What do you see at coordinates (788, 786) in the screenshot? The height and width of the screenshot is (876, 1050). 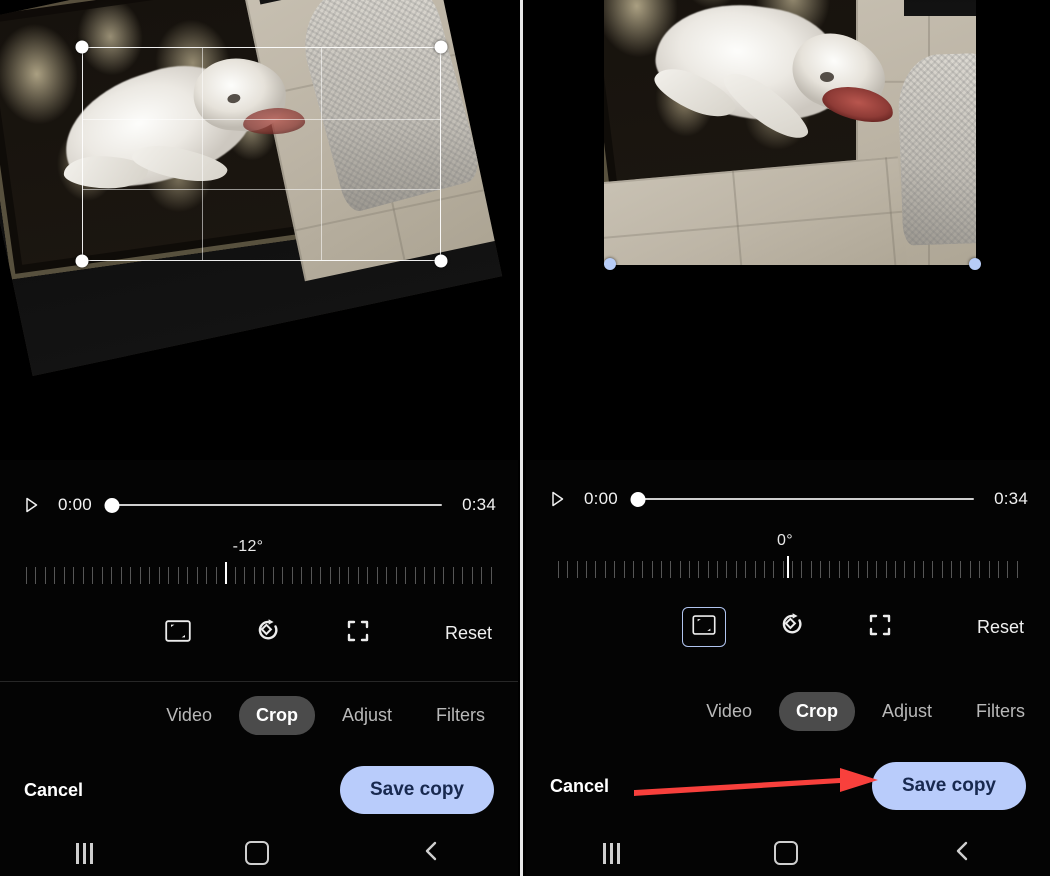 I see `editor-actions-after: Cancel Save copy` at bounding box center [788, 786].